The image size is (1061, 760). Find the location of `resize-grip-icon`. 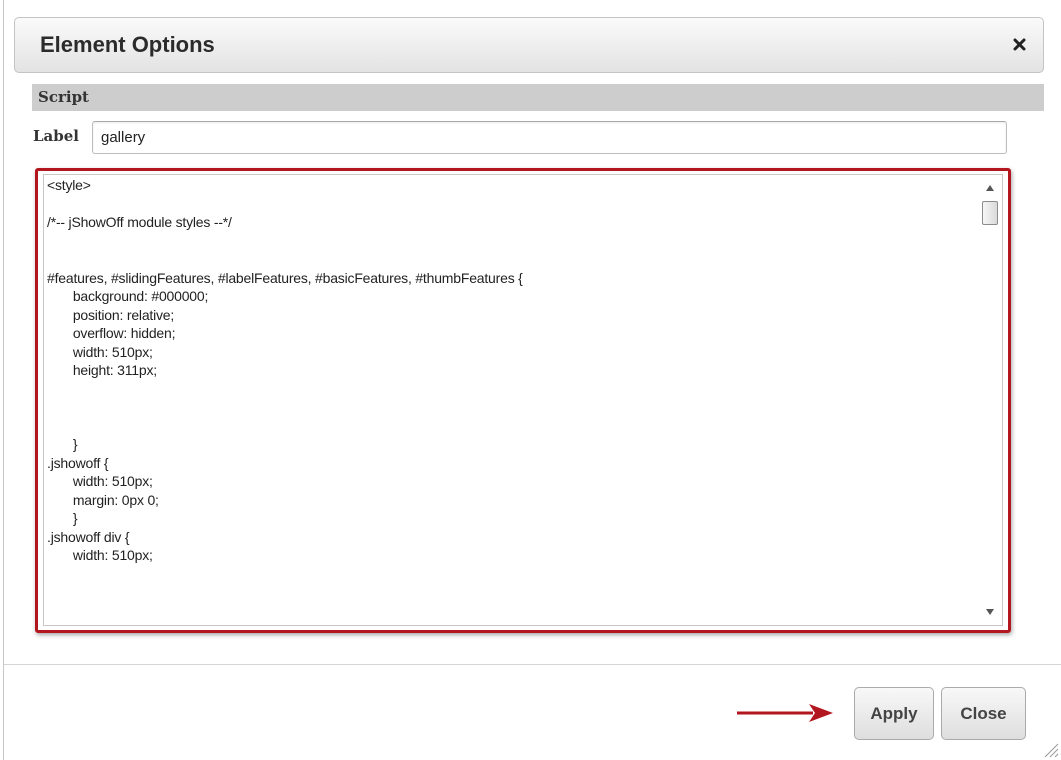

resize-grip-icon is located at coordinates (1050, 749).